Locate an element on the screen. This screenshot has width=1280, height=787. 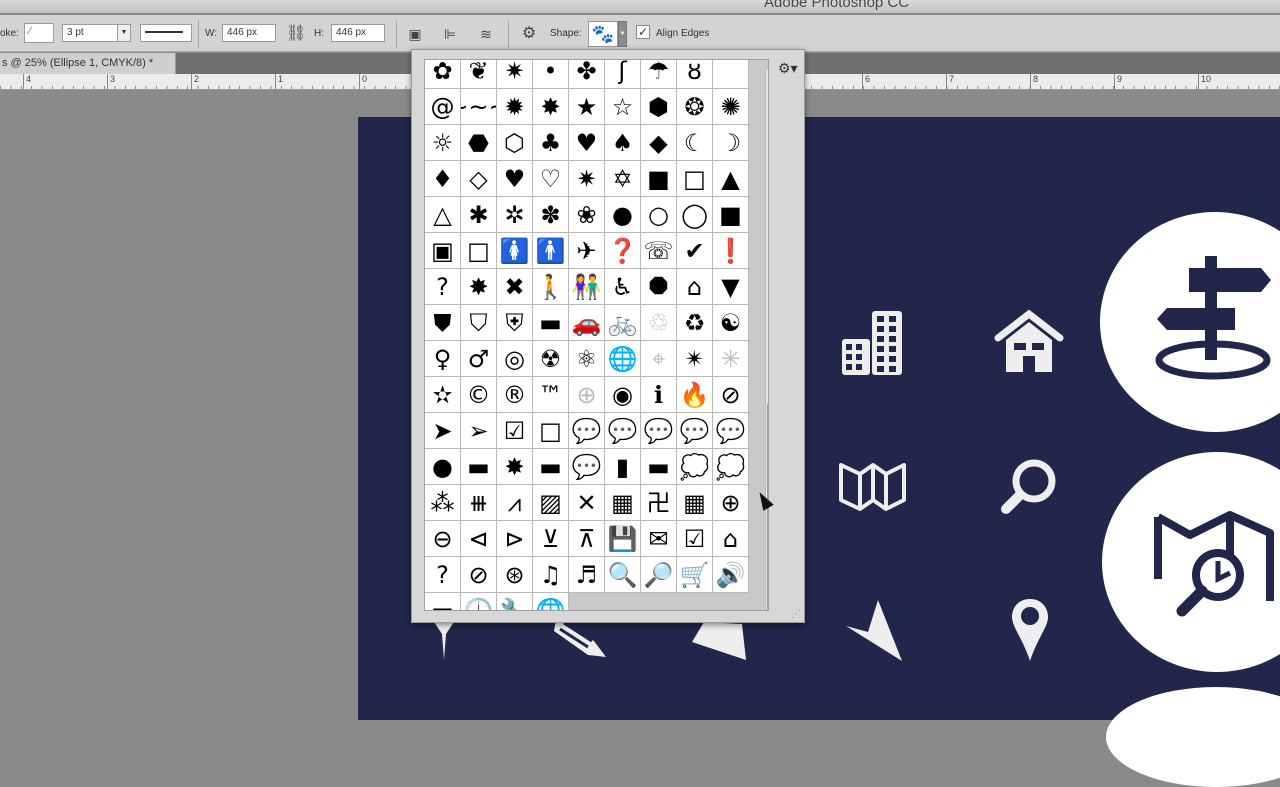
shape-preset: ❂ is located at coordinates (695, 107).